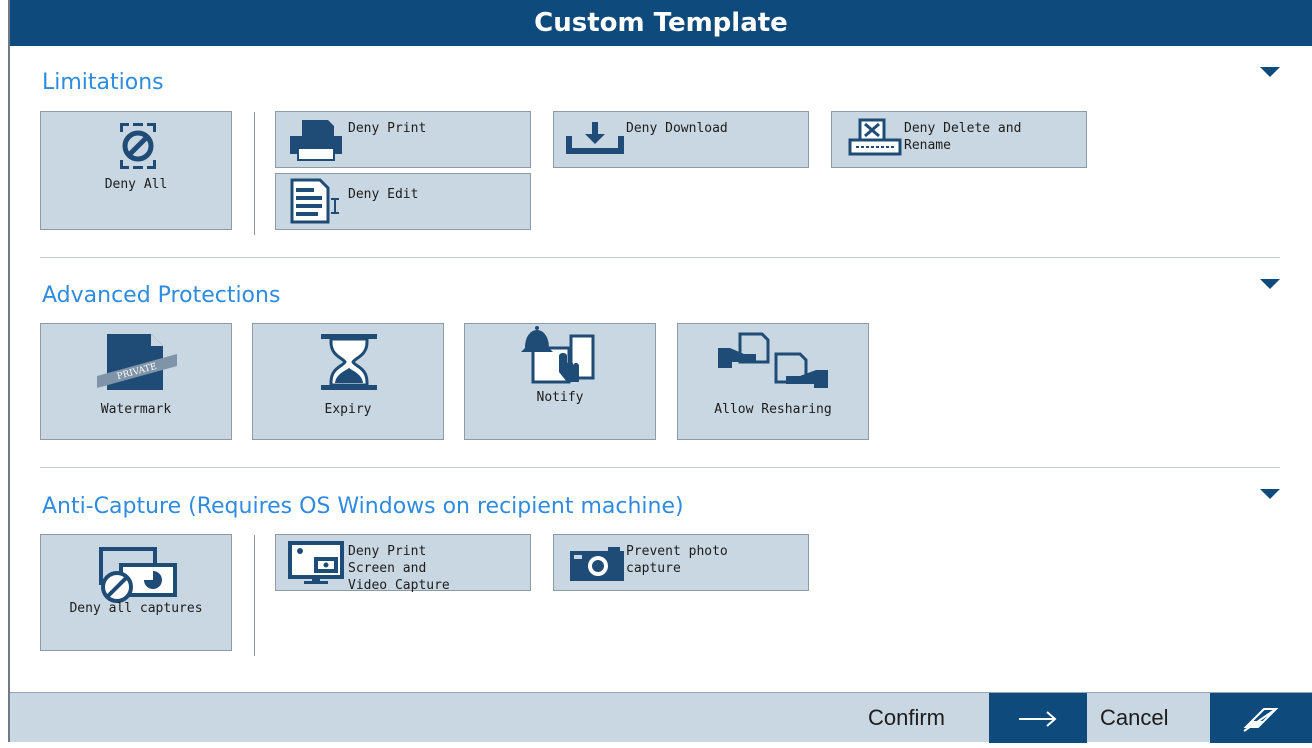 Image resolution: width=1312 pixels, height=748 pixels. I want to click on expiry-tile: Expiry, so click(348, 381).